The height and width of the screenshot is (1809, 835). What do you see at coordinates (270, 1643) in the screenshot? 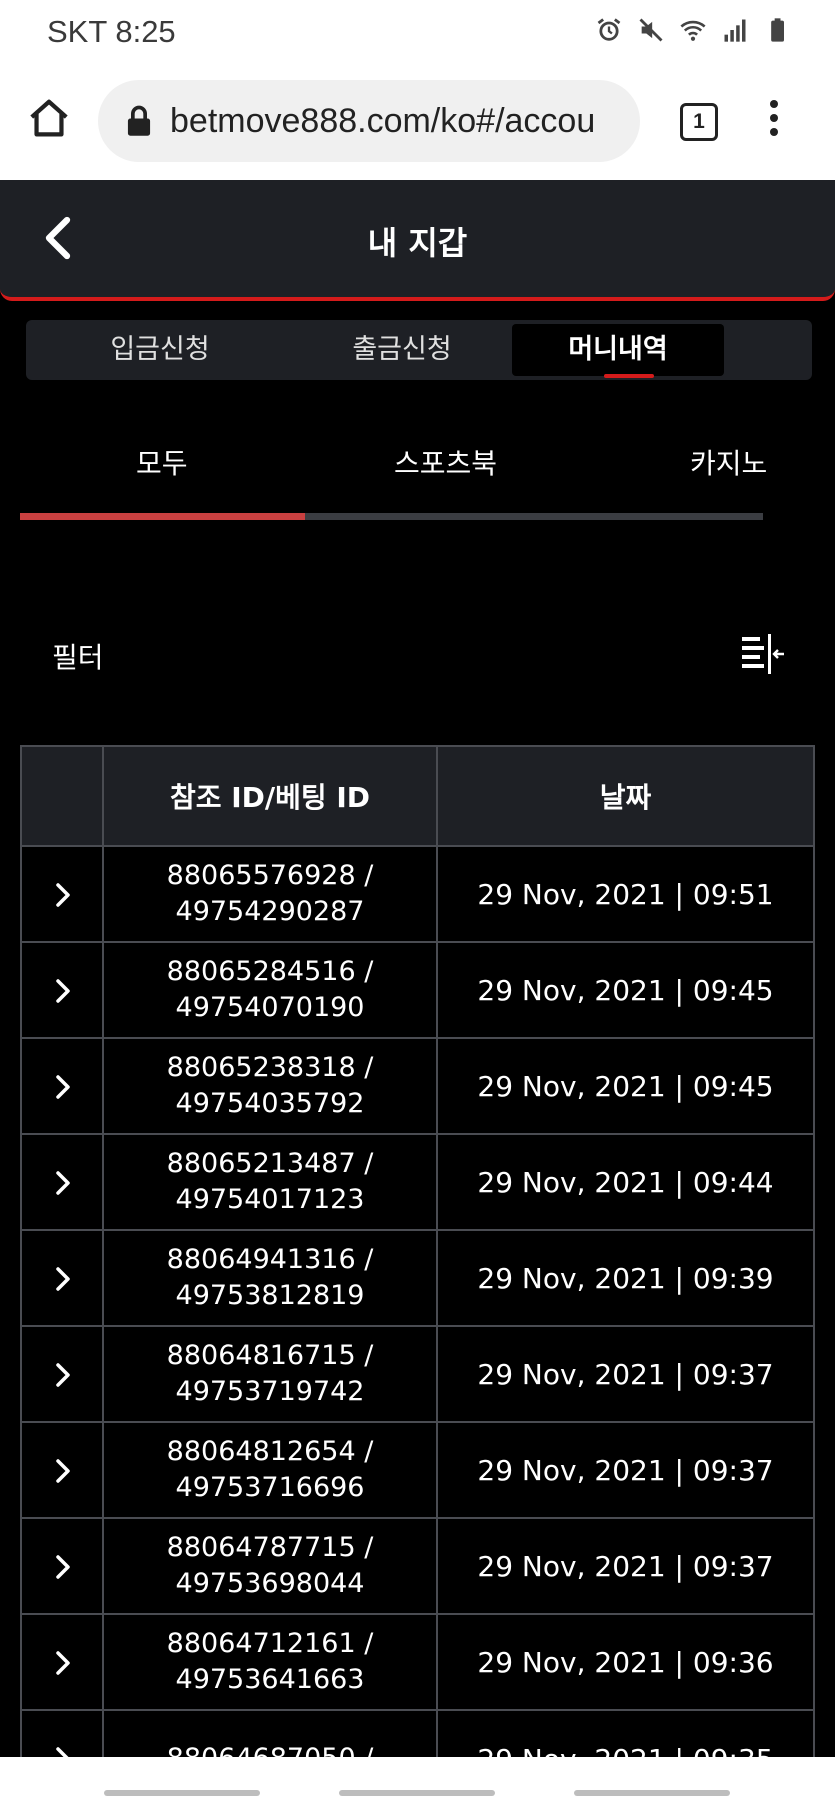
I see `ref-id: 88064712161 /` at bounding box center [270, 1643].